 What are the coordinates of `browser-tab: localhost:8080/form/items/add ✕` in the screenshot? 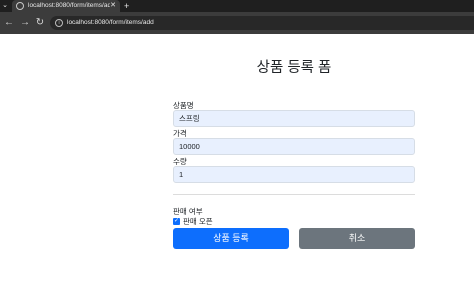 It's located at (66, 6).